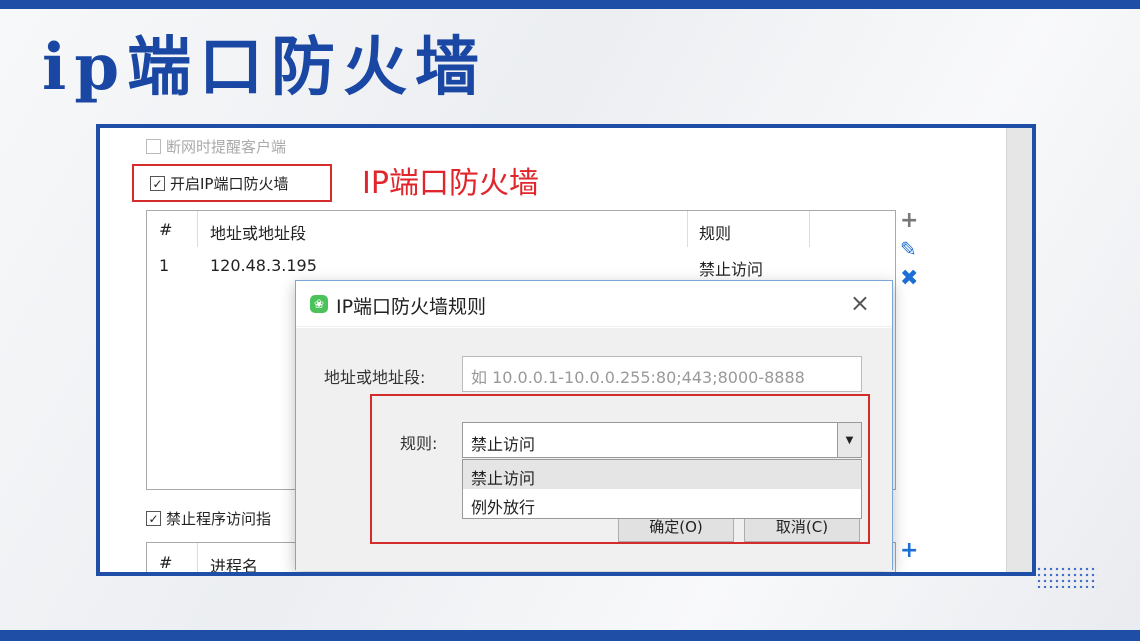 This screenshot has width=1140, height=641. Describe the element at coordinates (662, 374) in the screenshot. I see `address-input: 如 10.0.0.1-10.0.0.255:80;443;8000-8888` at that location.